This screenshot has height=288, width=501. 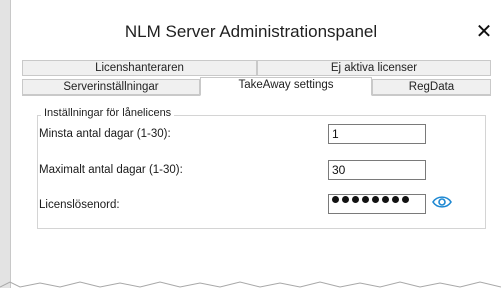 What do you see at coordinates (105, 134) in the screenshot?
I see `min-days-label: Minsta antal dagar (1-30):` at bounding box center [105, 134].